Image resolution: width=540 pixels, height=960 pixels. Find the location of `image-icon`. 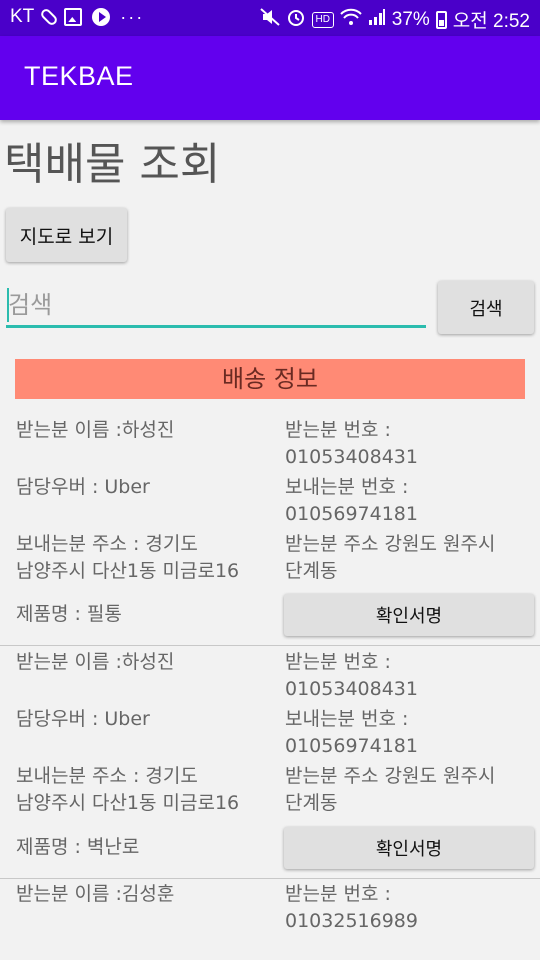

image-icon is located at coordinates (73, 17).